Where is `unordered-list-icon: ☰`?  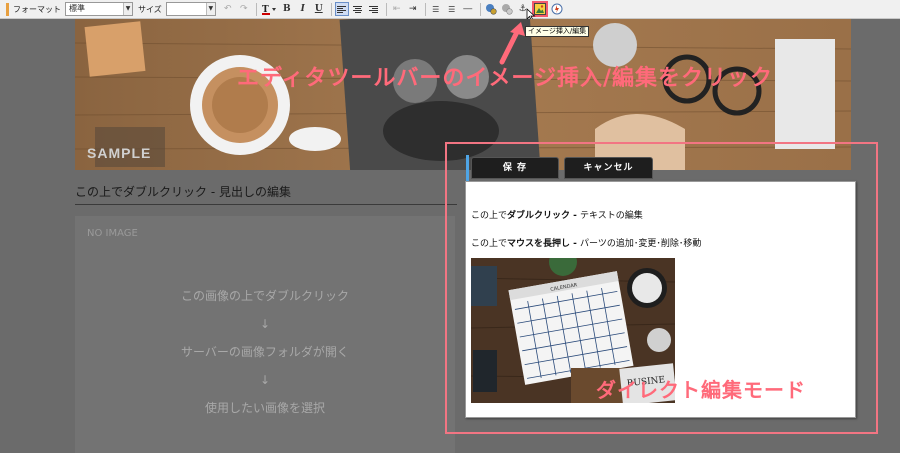
unordered-list-icon: ☰ is located at coordinates (452, 9).